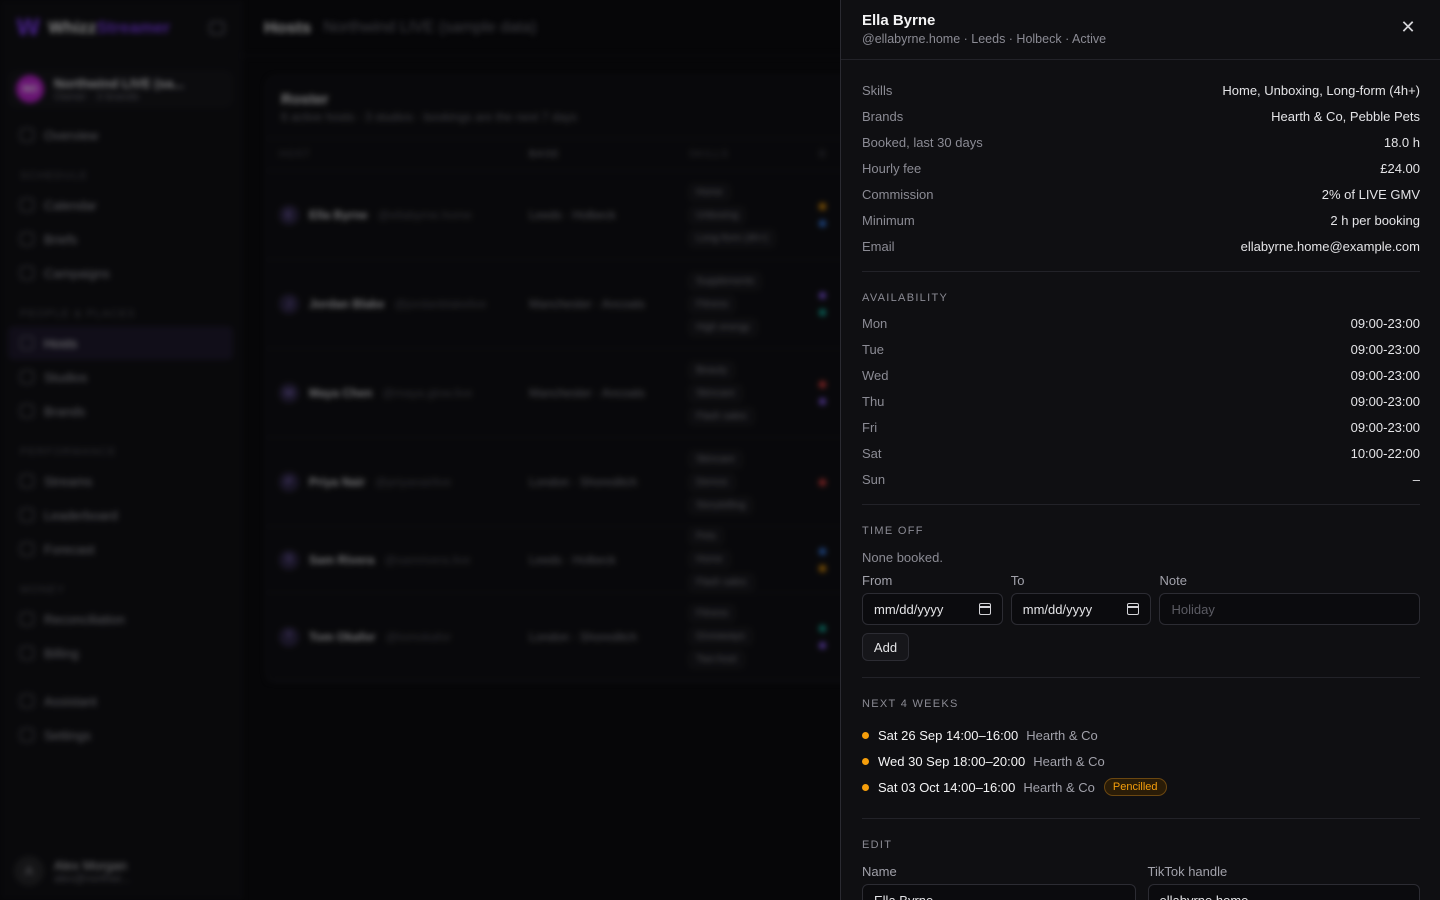 The height and width of the screenshot is (900, 1440). Describe the element at coordinates (1408, 28) in the screenshot. I see `close-icon: ✕` at that location.